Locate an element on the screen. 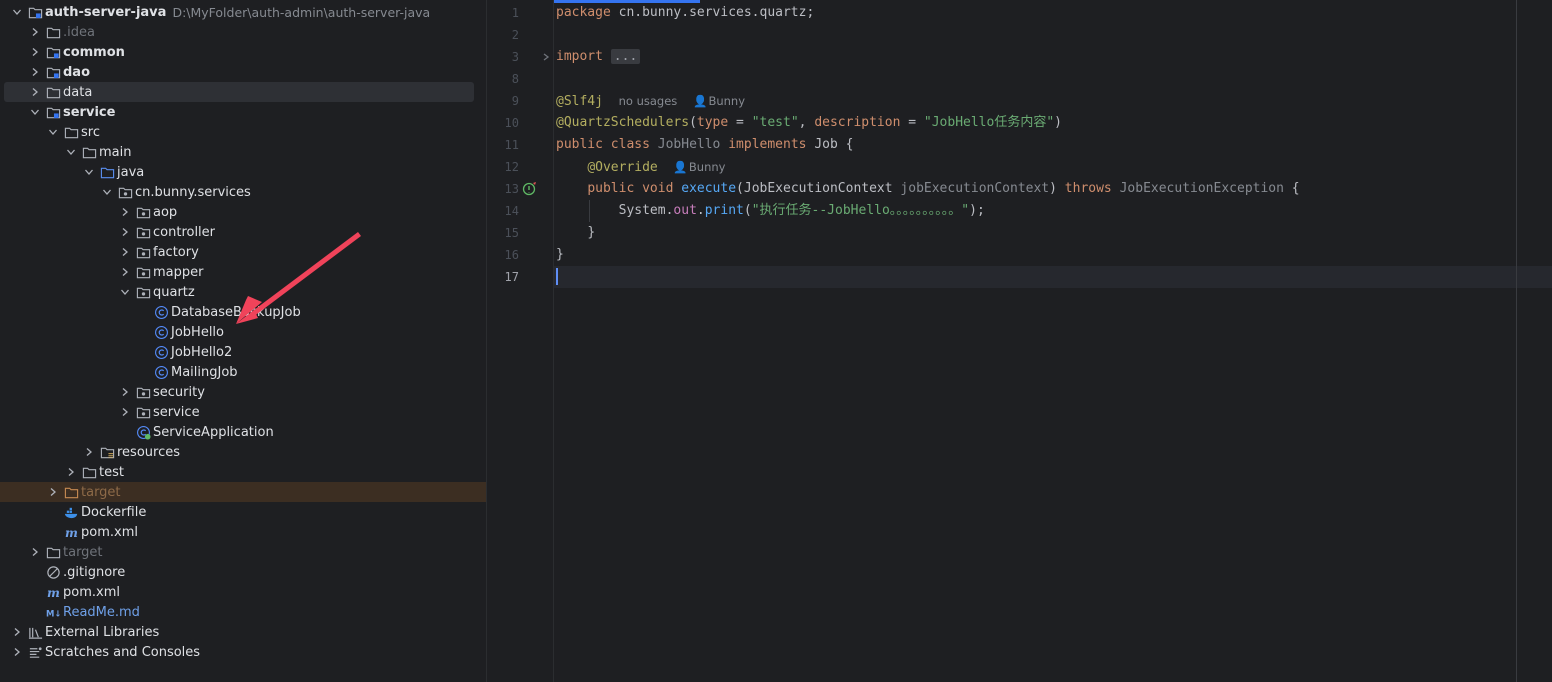 This screenshot has width=1552, height=682. code-line-16: } is located at coordinates (560, 255).